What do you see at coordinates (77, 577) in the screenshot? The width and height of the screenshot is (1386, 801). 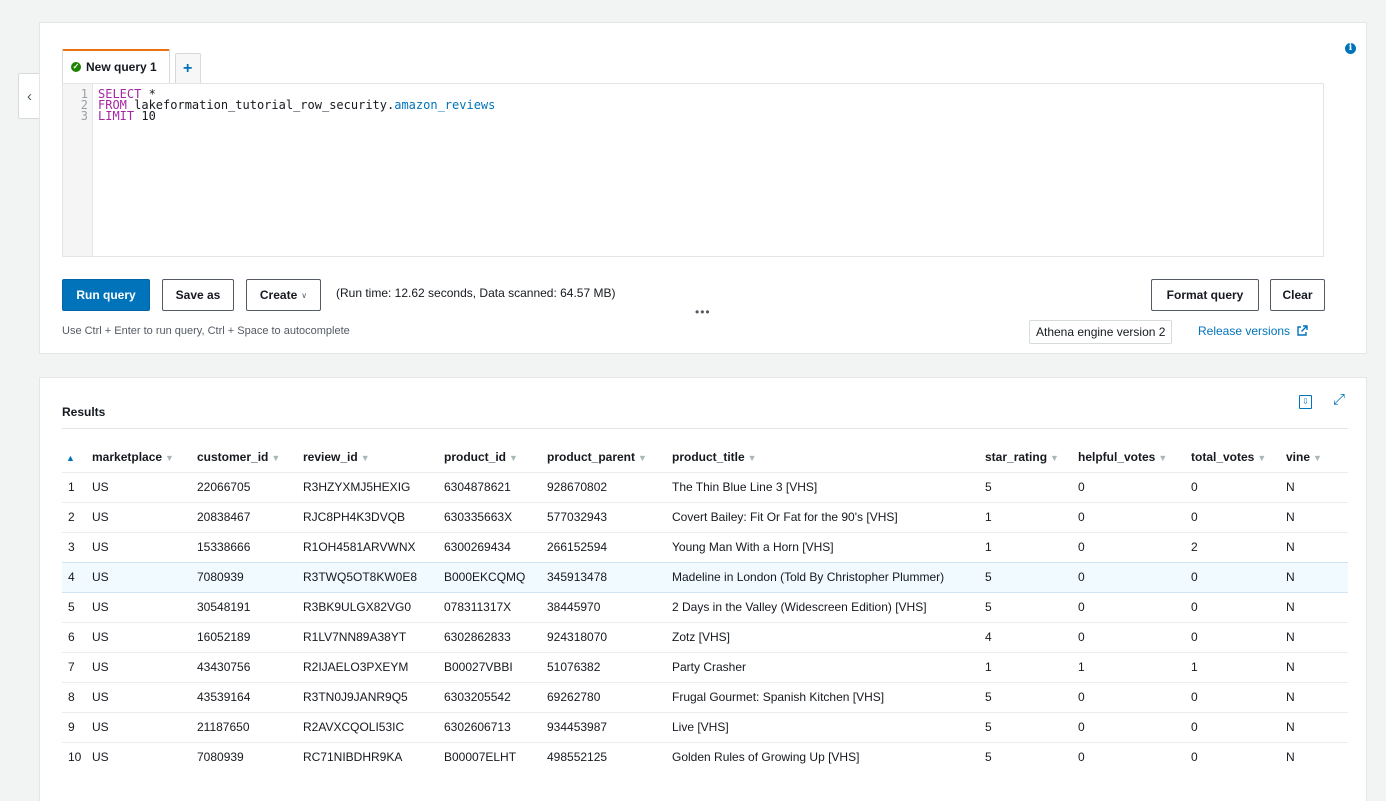 I see `row-index: 4` at bounding box center [77, 577].